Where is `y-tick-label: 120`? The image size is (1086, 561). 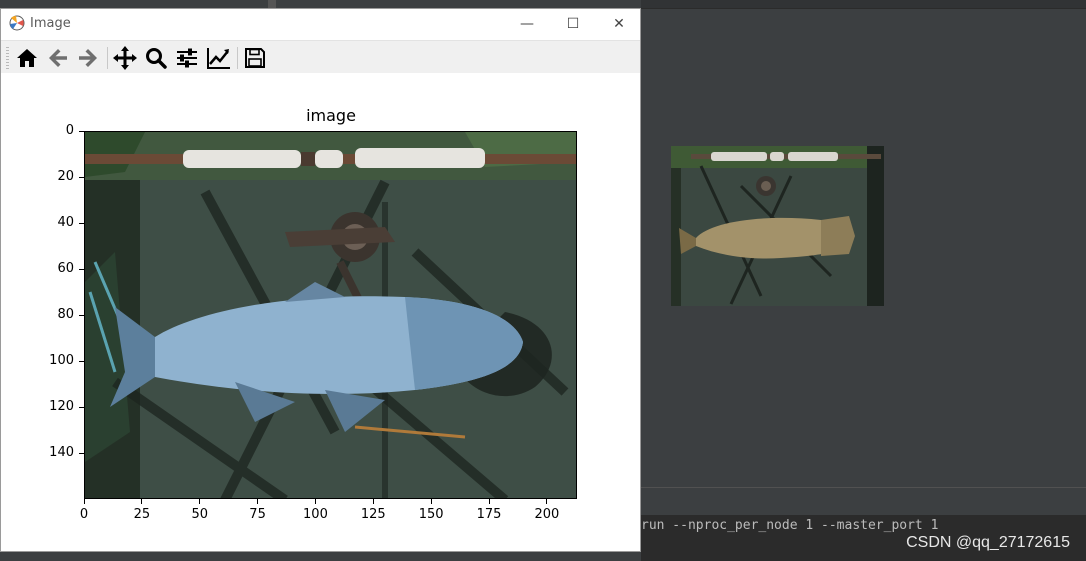 y-tick-label: 120 is located at coordinates (61, 406).